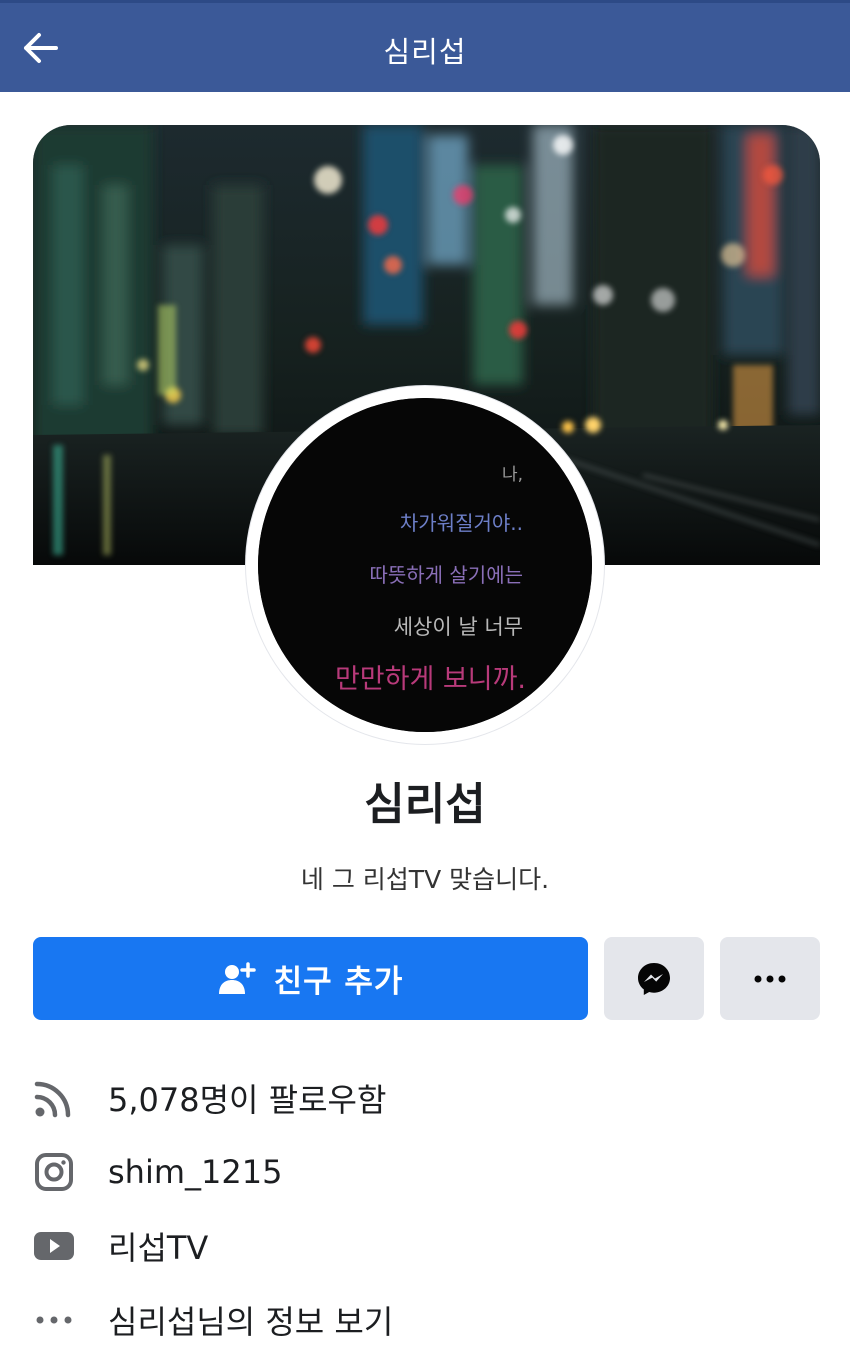 This screenshot has height=1358, width=850. What do you see at coordinates (54, 1172) in the screenshot?
I see `instagram-icon` at bounding box center [54, 1172].